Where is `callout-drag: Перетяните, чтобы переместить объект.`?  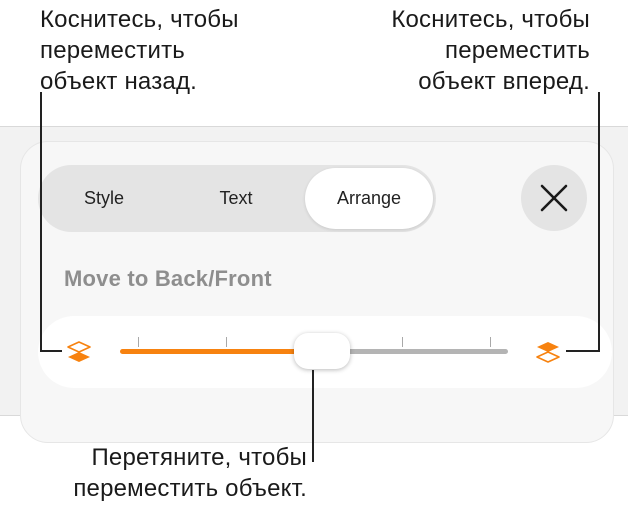
callout-drag: Перетяните, чтобы переместить объект. is located at coordinates (190, 473).